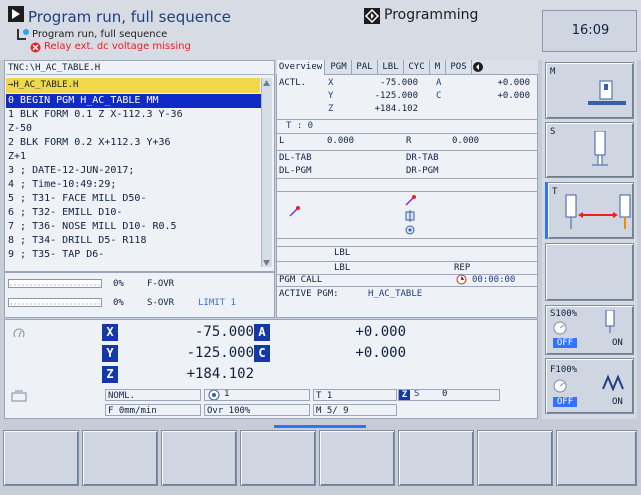  What do you see at coordinates (23, 34) in the screenshot?
I see `program-run-small-icon` at bounding box center [23, 34].